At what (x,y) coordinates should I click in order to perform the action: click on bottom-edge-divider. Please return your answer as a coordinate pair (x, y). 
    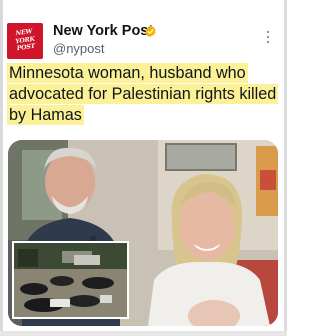
    Looking at the image, I should click on (143, 333).